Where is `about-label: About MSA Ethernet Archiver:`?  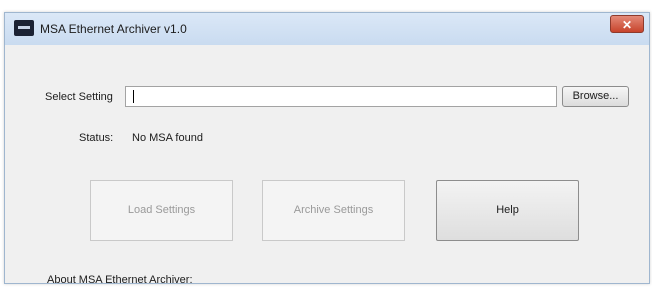 about-label: About MSA Ethernet Archiver: is located at coordinates (120, 280).